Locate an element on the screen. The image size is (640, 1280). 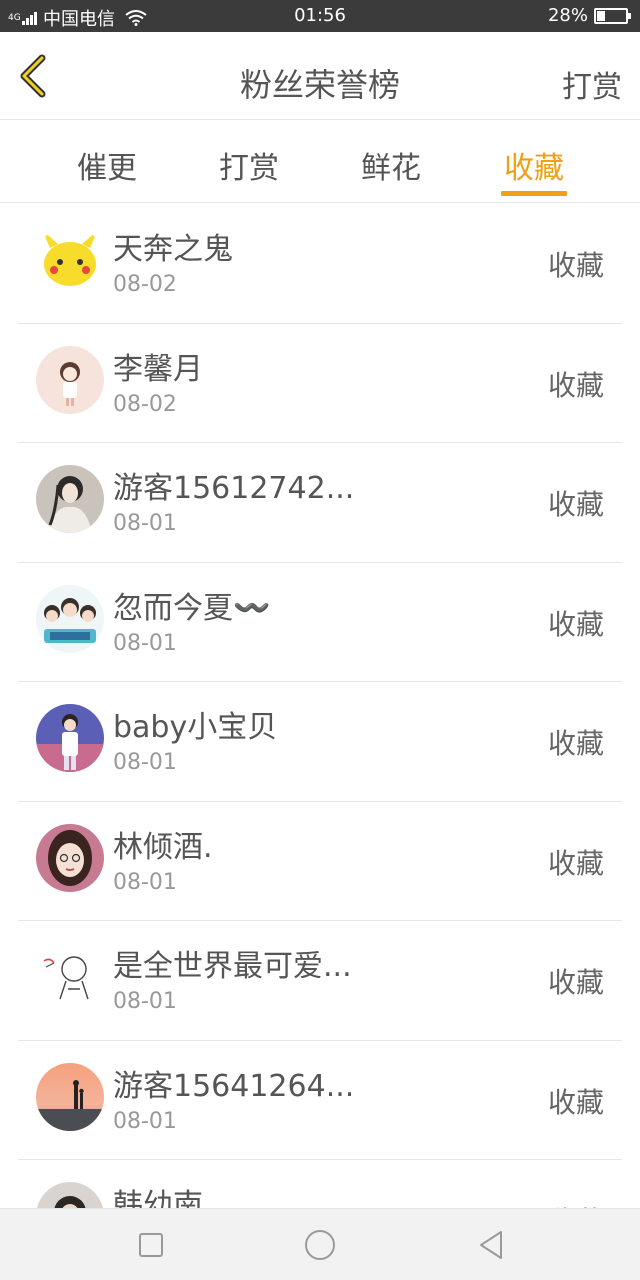
list-item: 游客15612742... 08-01 收藏 is located at coordinates (320, 503).